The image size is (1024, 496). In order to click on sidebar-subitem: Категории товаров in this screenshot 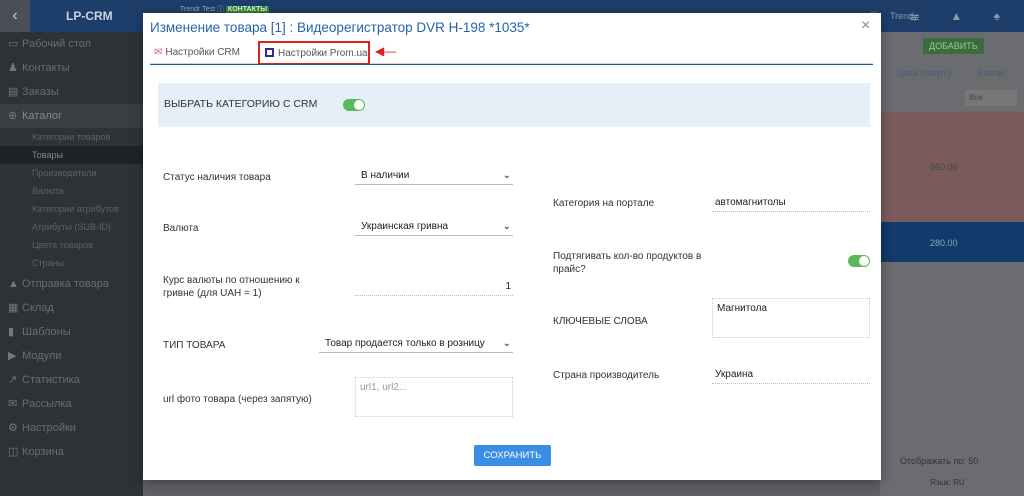, I will do `click(71, 137)`.